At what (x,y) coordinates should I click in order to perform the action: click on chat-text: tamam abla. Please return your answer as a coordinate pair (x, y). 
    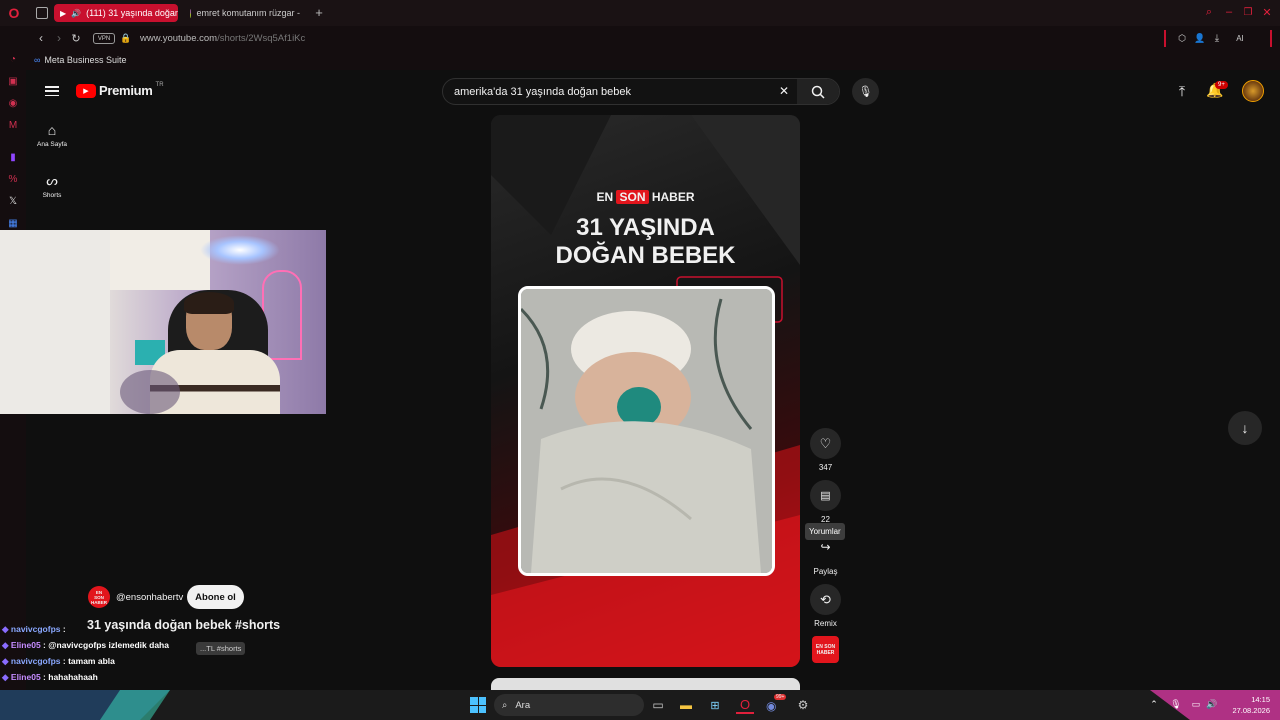
    Looking at the image, I should click on (91, 661).